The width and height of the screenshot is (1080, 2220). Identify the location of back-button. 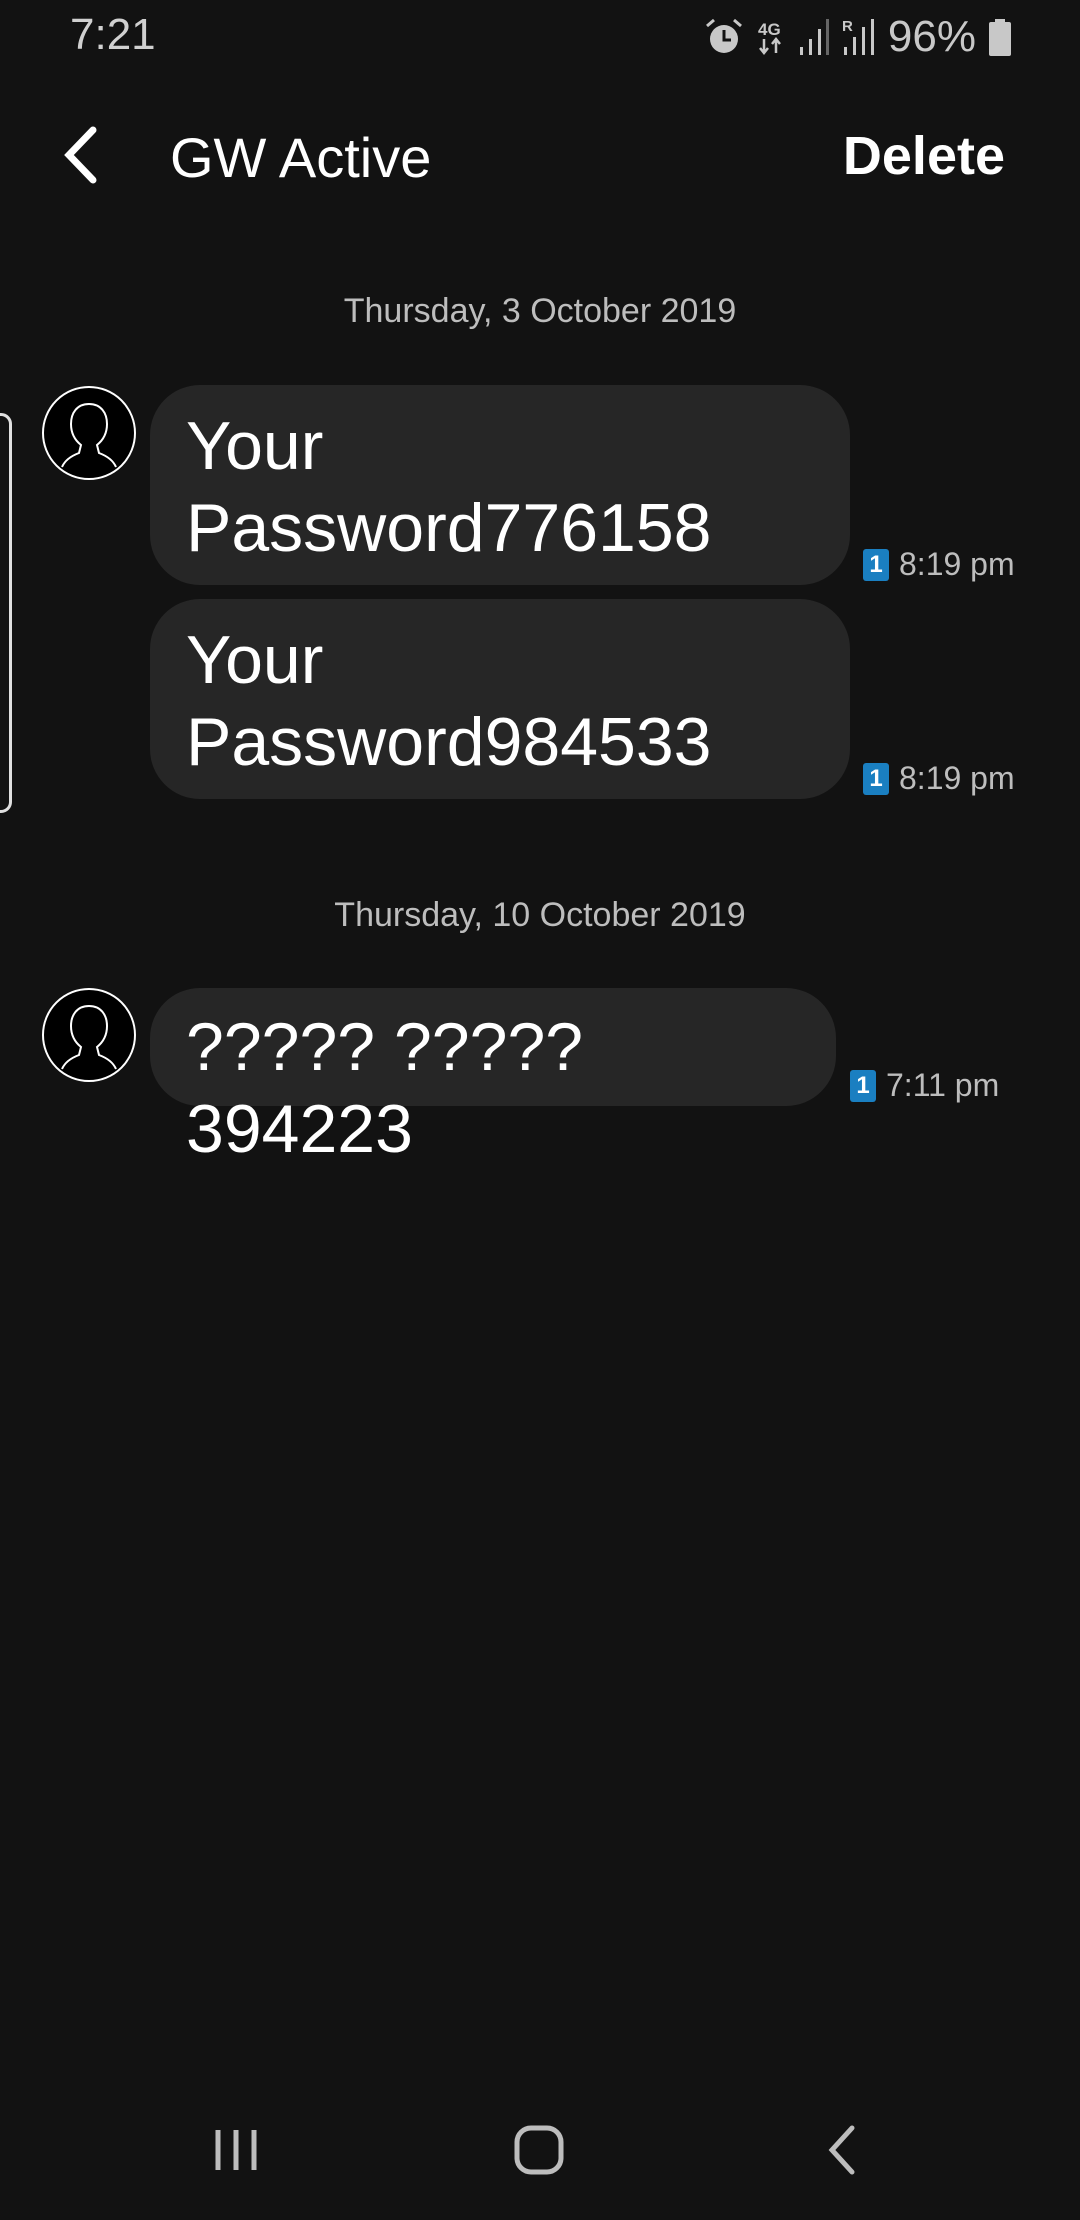
(85, 155).